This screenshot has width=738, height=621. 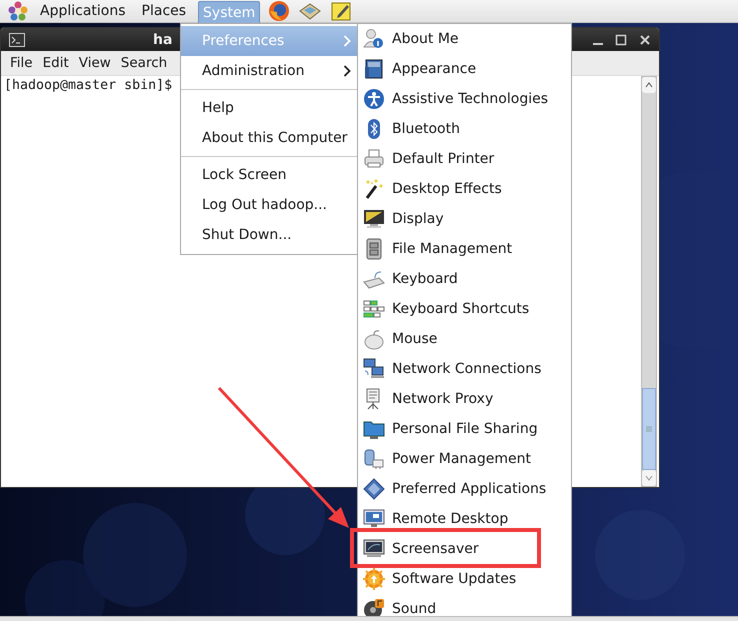 I want to click on scroll-thumb, so click(x=649, y=429).